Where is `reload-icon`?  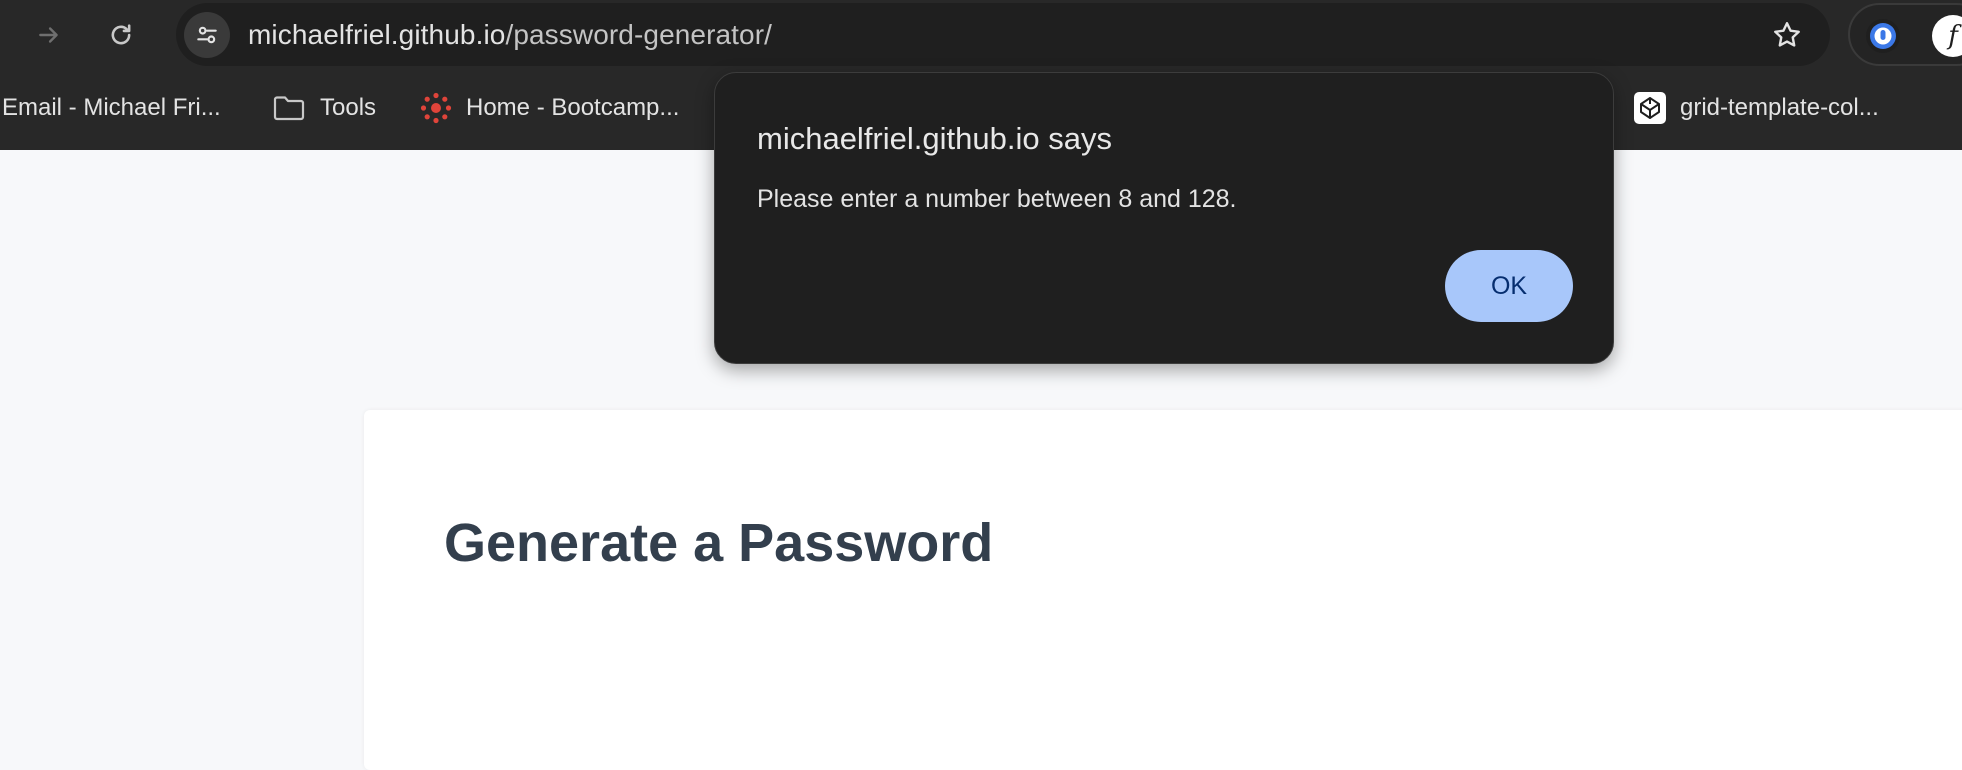
reload-icon is located at coordinates (121, 34).